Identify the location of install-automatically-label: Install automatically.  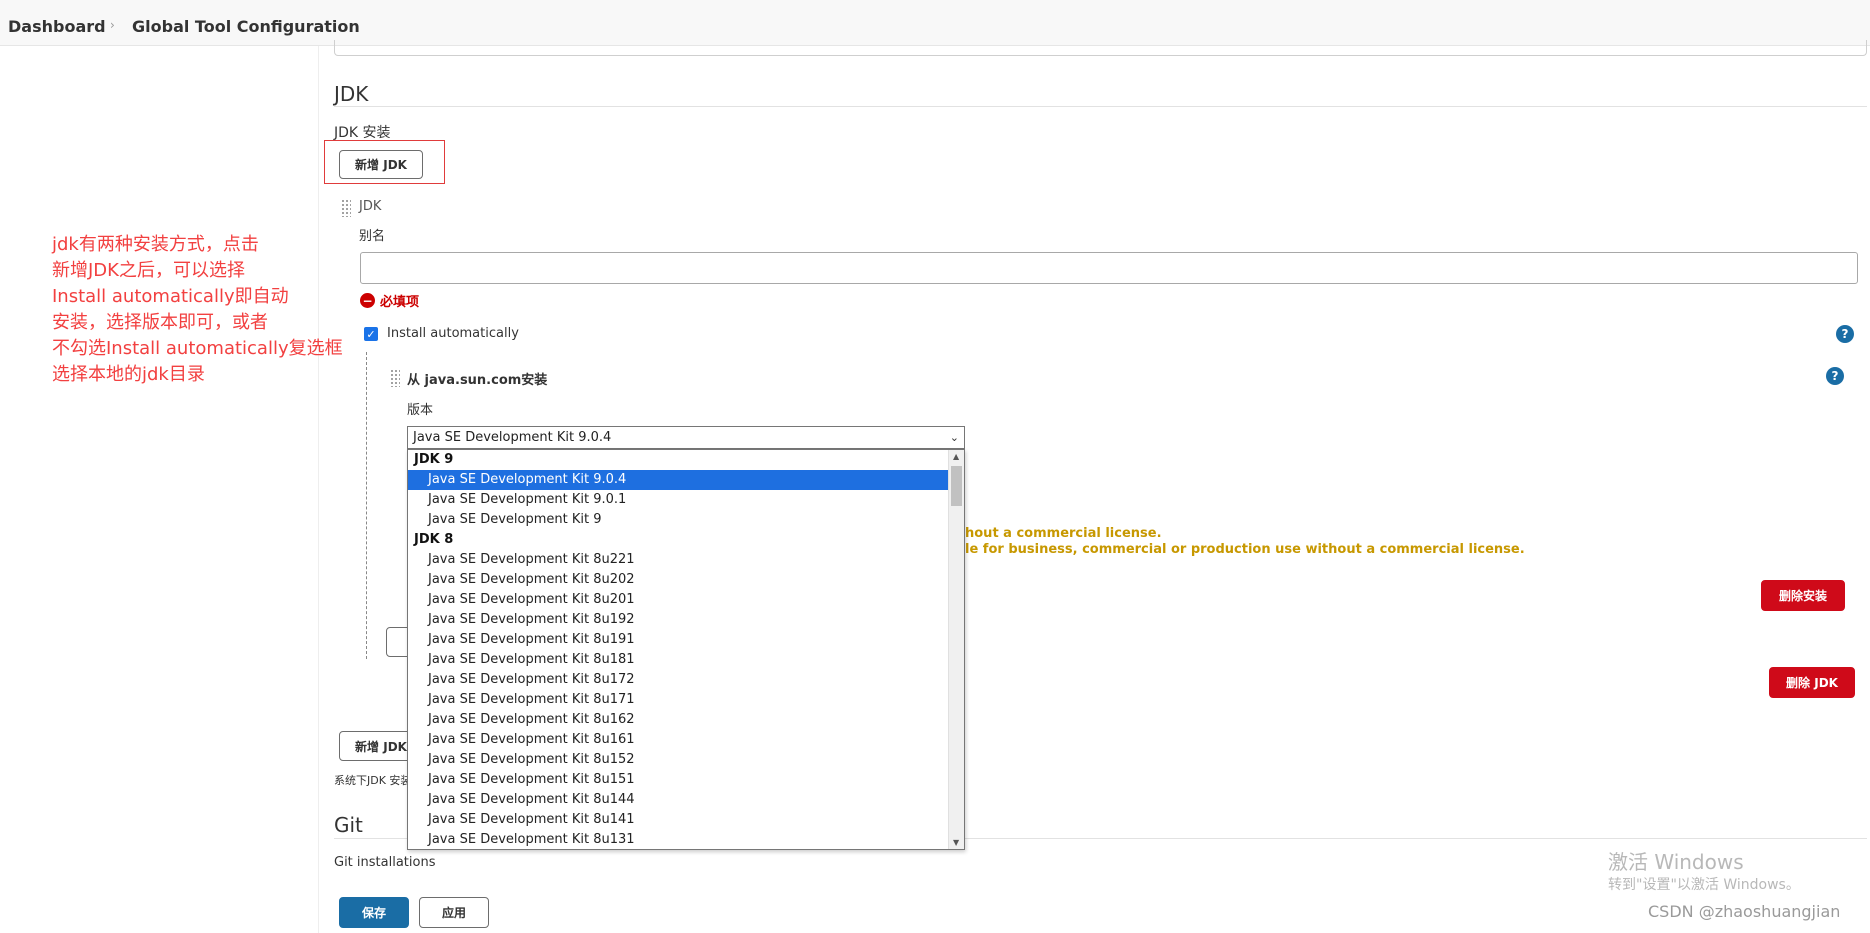
(453, 333).